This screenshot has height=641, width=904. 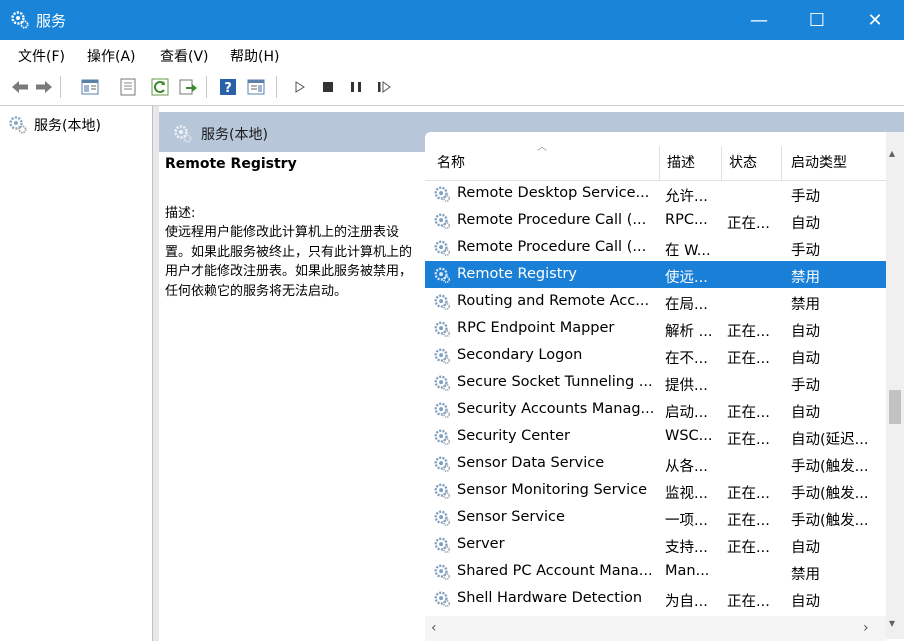 I want to click on toolbar-separator, so click(x=60, y=87).